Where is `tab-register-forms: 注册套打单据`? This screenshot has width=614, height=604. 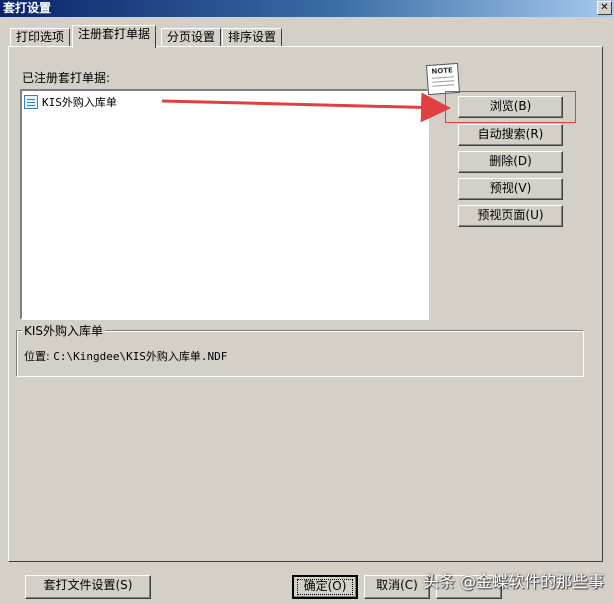
tab-register-forms: 注册套打单据 is located at coordinates (114, 36).